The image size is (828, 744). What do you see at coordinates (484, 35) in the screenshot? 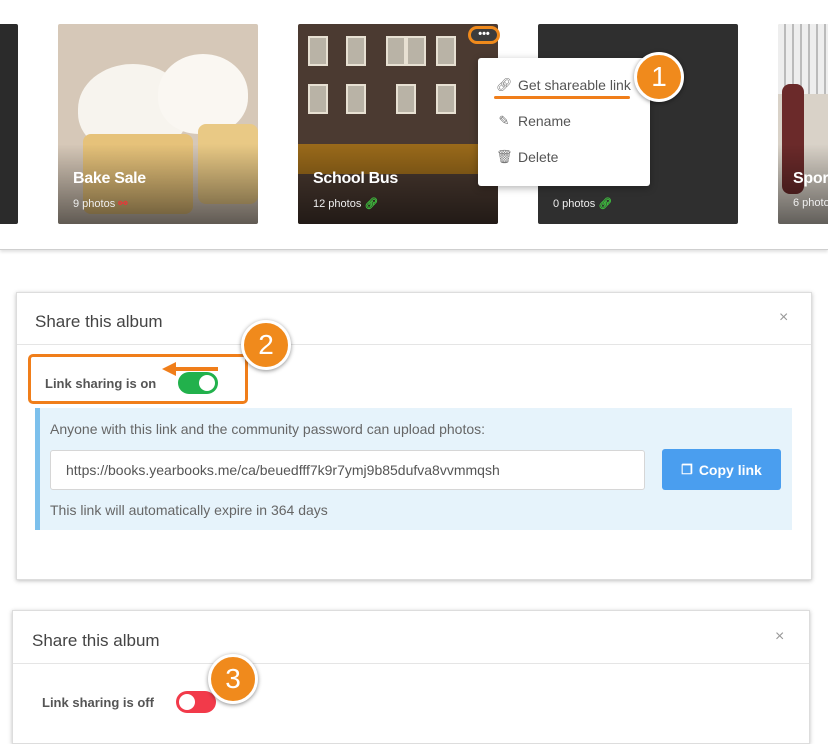
I see `album-more-button: •••` at bounding box center [484, 35].